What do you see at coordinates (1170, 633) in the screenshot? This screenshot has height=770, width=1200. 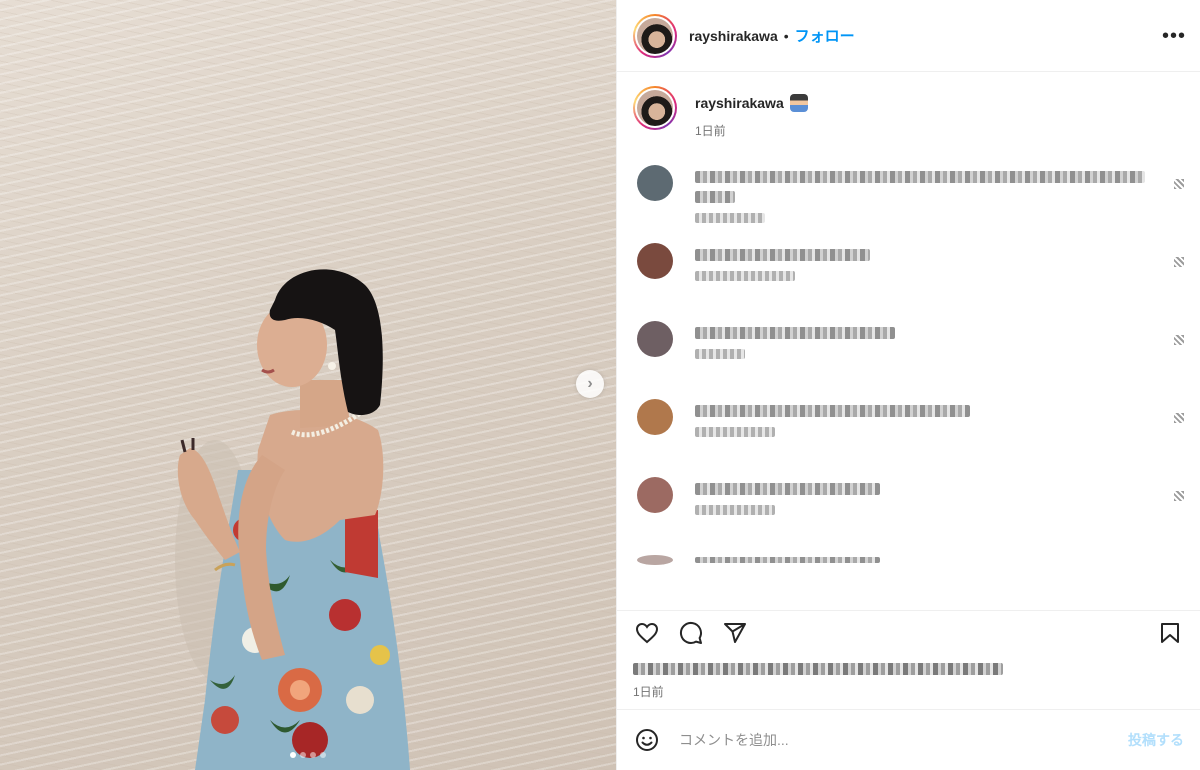 I see `bookmark-icon` at bounding box center [1170, 633].